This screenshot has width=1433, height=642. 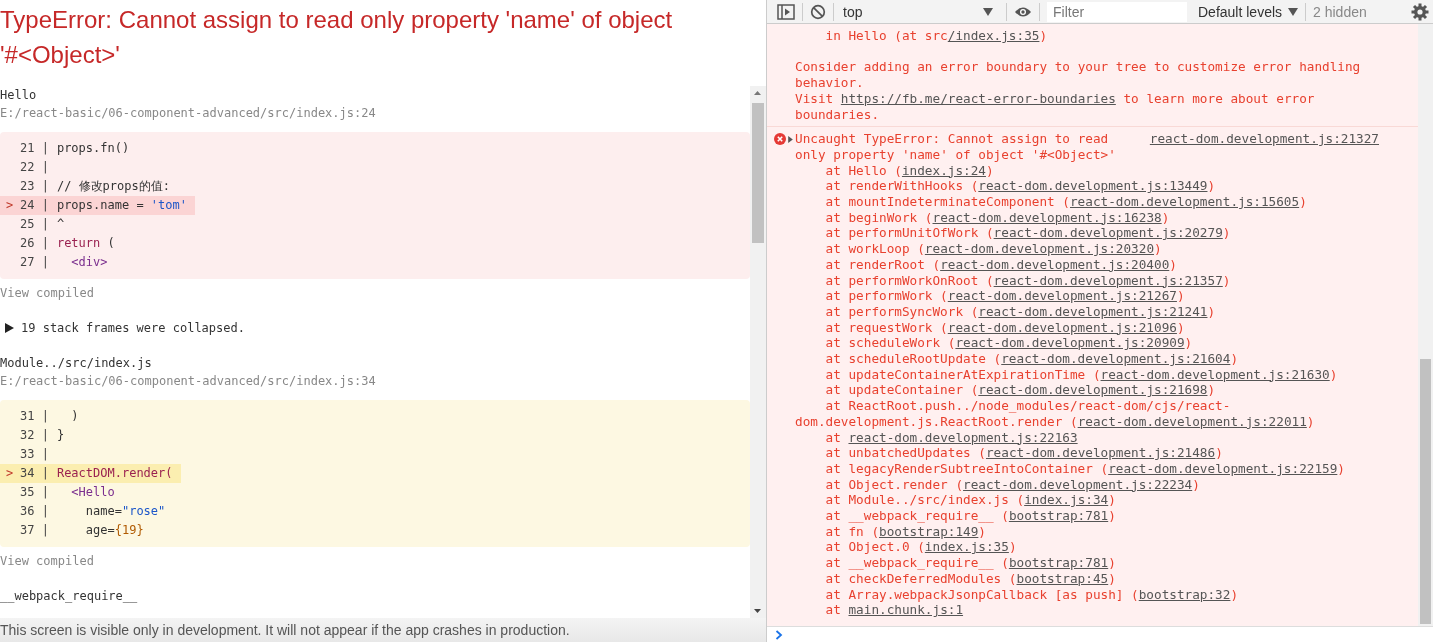 What do you see at coordinates (1062, 296) in the screenshot?
I see `source-link: react-dom.development.js:21267` at bounding box center [1062, 296].